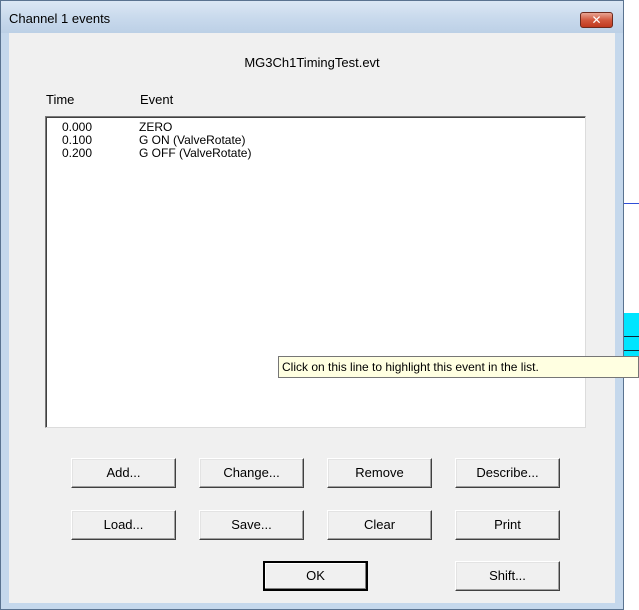  What do you see at coordinates (314, 153) in the screenshot?
I see `list-item: 0.200 G OFF (ValveRotate)` at bounding box center [314, 153].